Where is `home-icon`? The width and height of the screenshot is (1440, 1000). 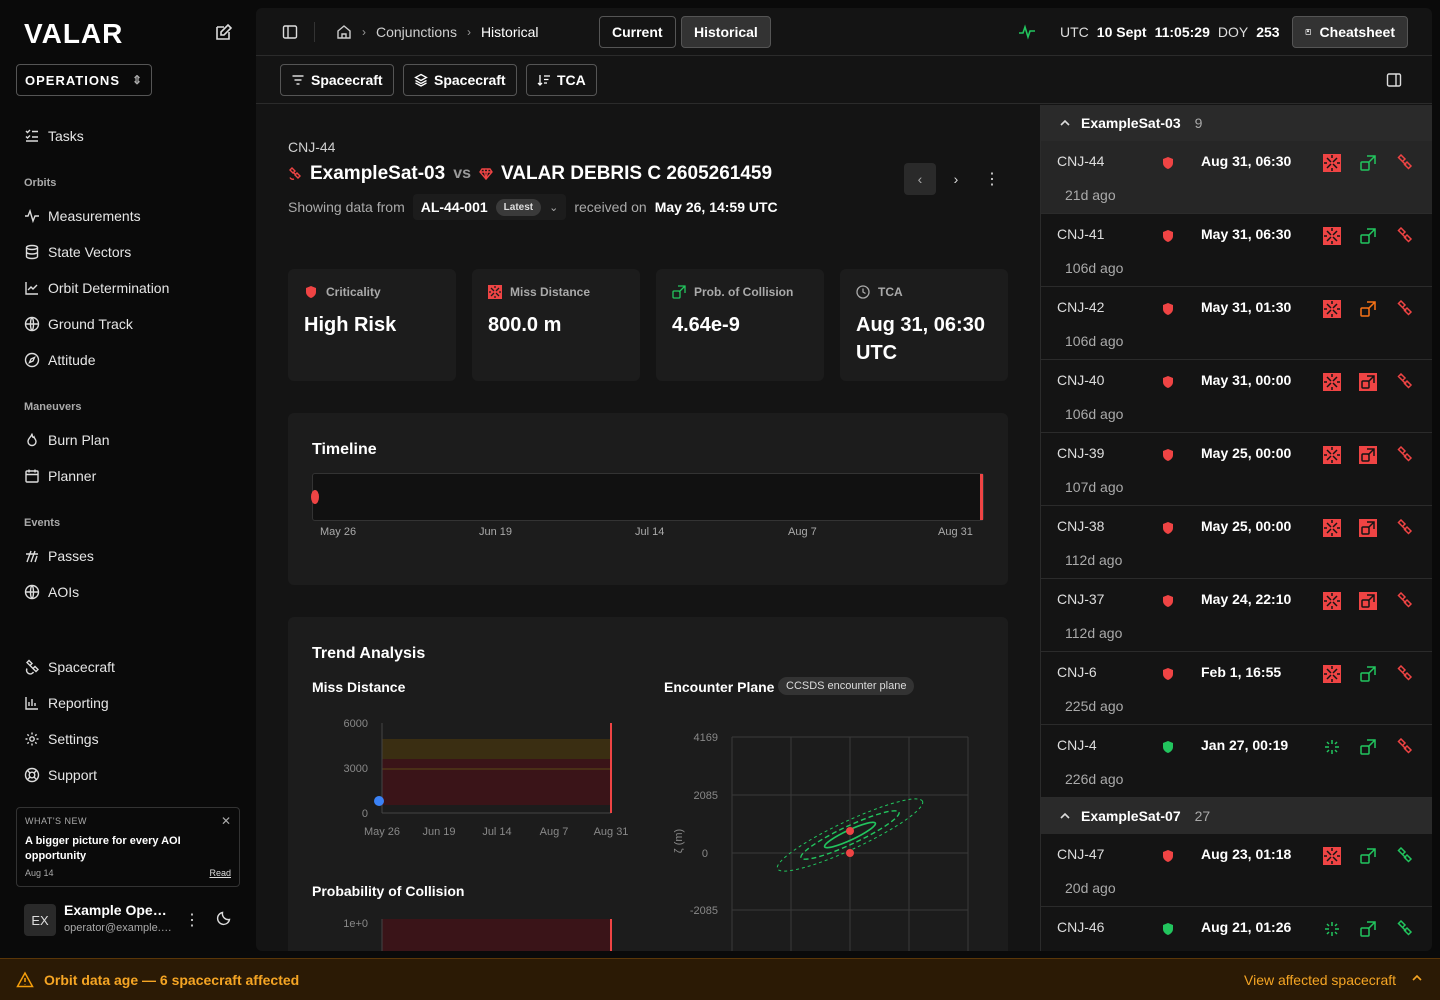 home-icon is located at coordinates (344, 32).